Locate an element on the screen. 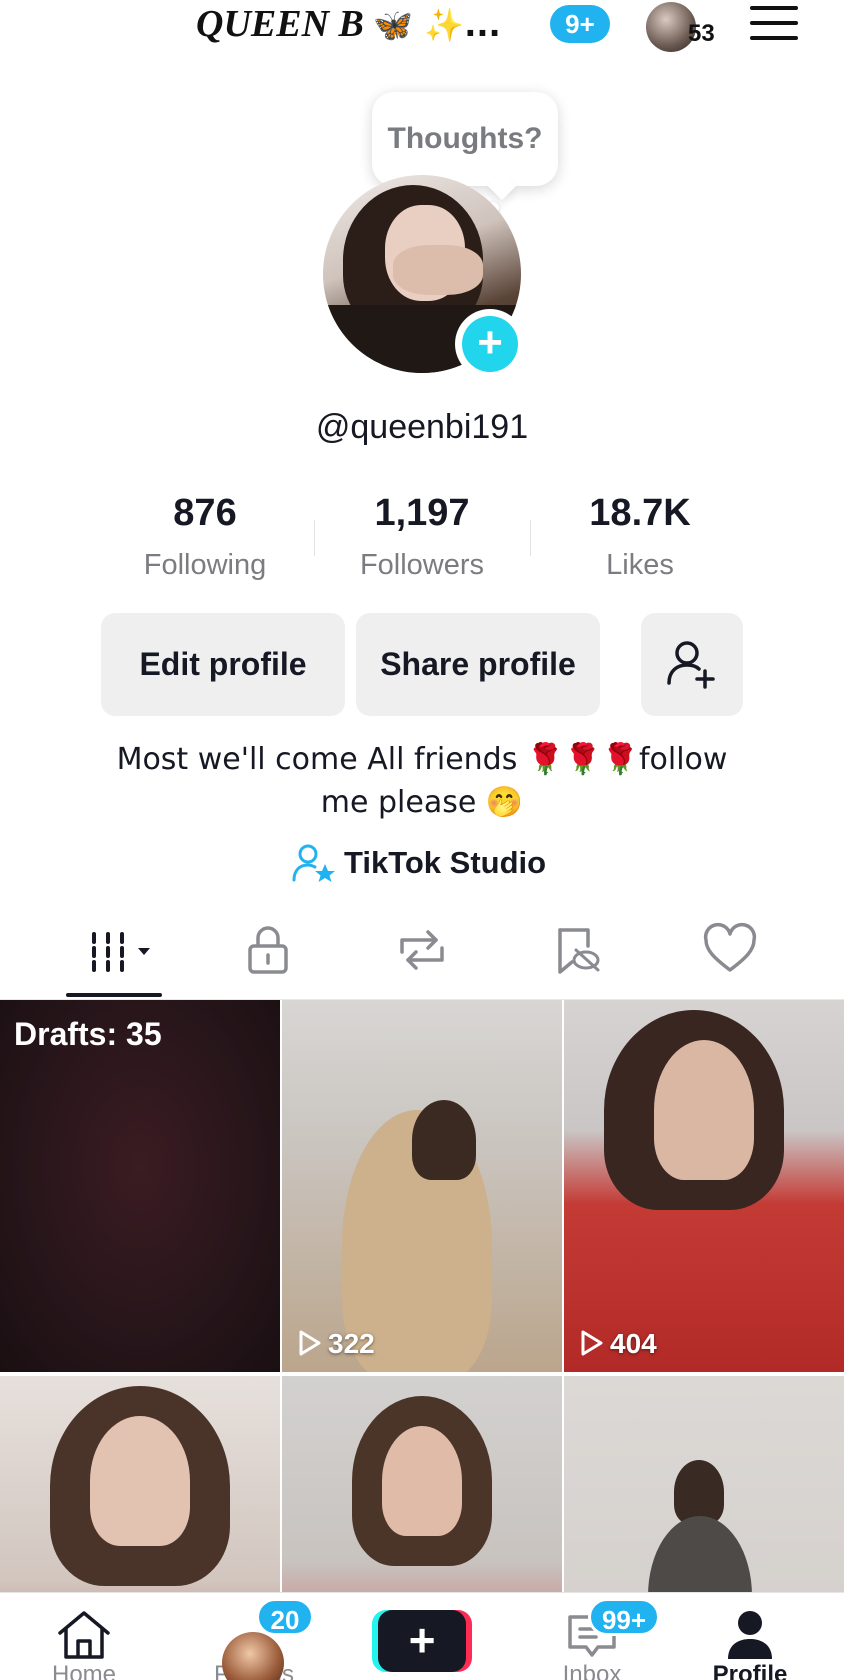 Image resolution: width=844 pixels, height=1680 pixels. view-count-value: 322 is located at coordinates (351, 1343).